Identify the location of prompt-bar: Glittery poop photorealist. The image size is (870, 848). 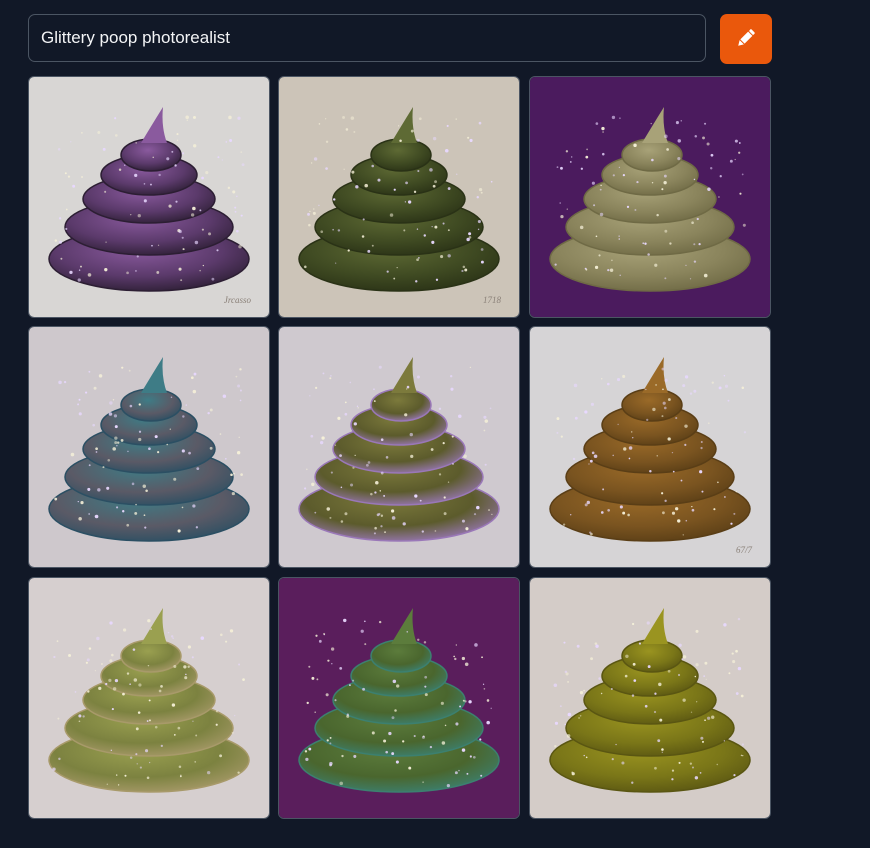
(400, 39).